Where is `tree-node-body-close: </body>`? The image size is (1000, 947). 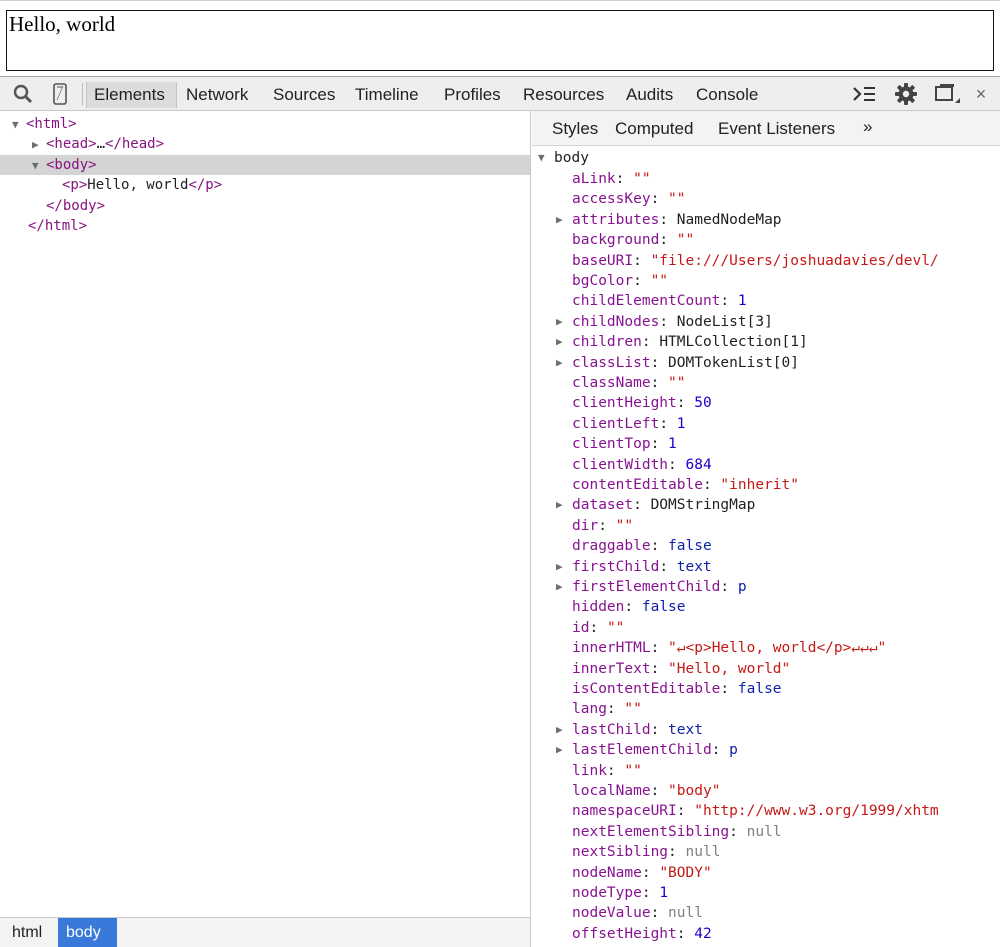 tree-node-body-close: </body> is located at coordinates (75, 206).